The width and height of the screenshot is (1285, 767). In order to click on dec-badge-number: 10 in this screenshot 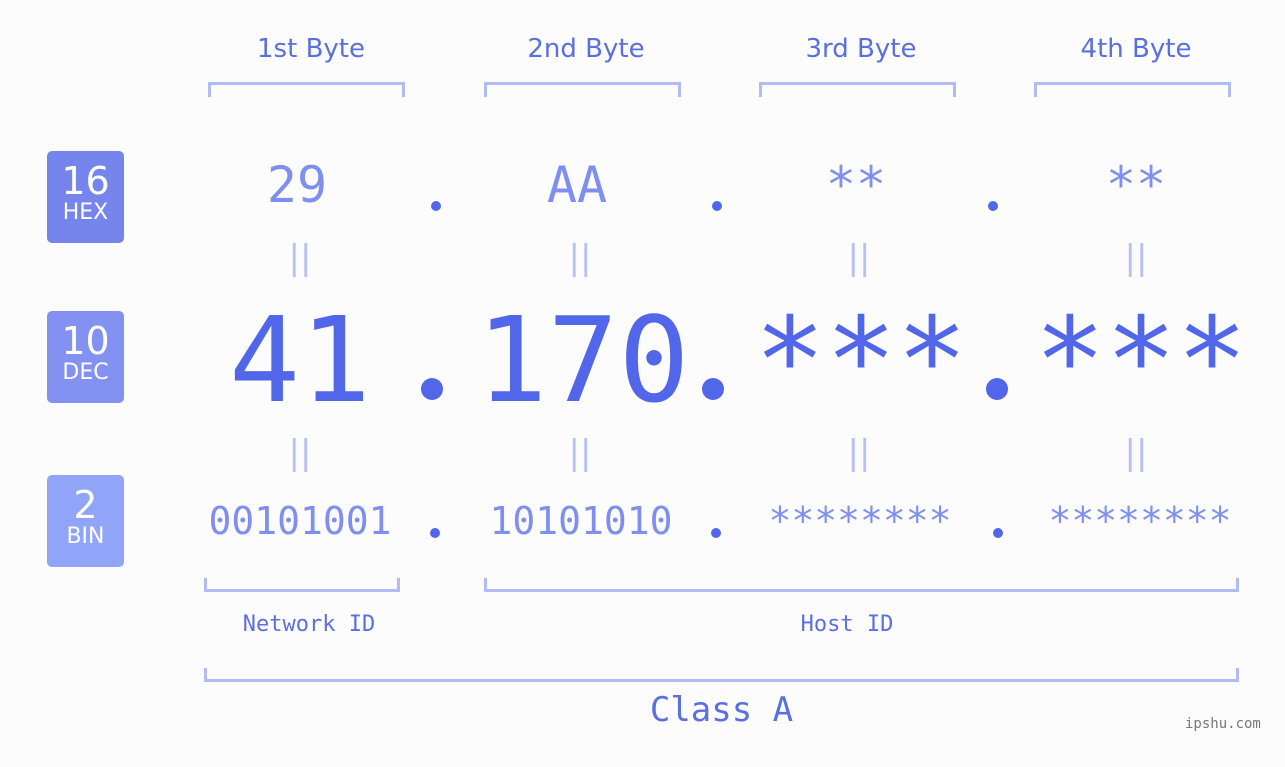, I will do `click(85, 341)`.